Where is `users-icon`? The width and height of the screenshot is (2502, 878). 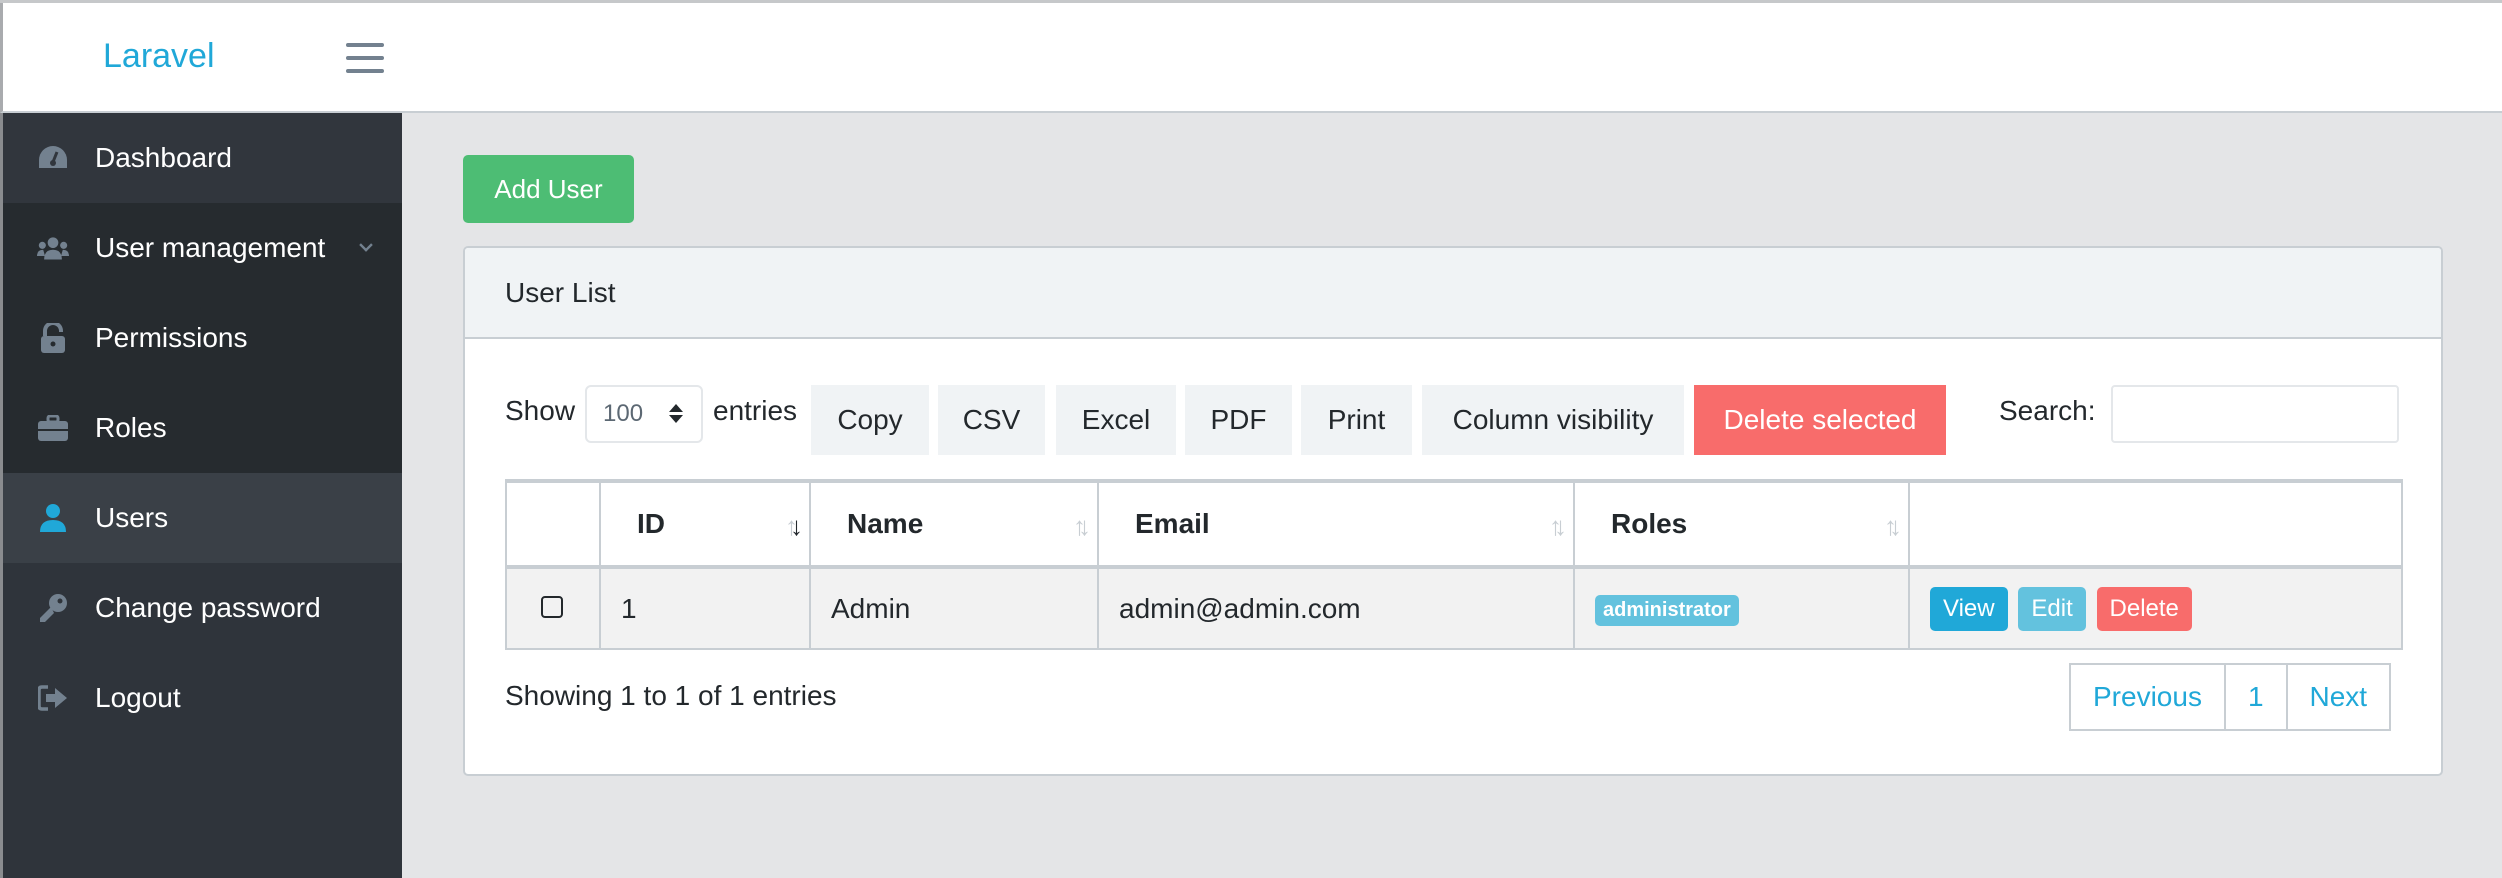 users-icon is located at coordinates (53, 248).